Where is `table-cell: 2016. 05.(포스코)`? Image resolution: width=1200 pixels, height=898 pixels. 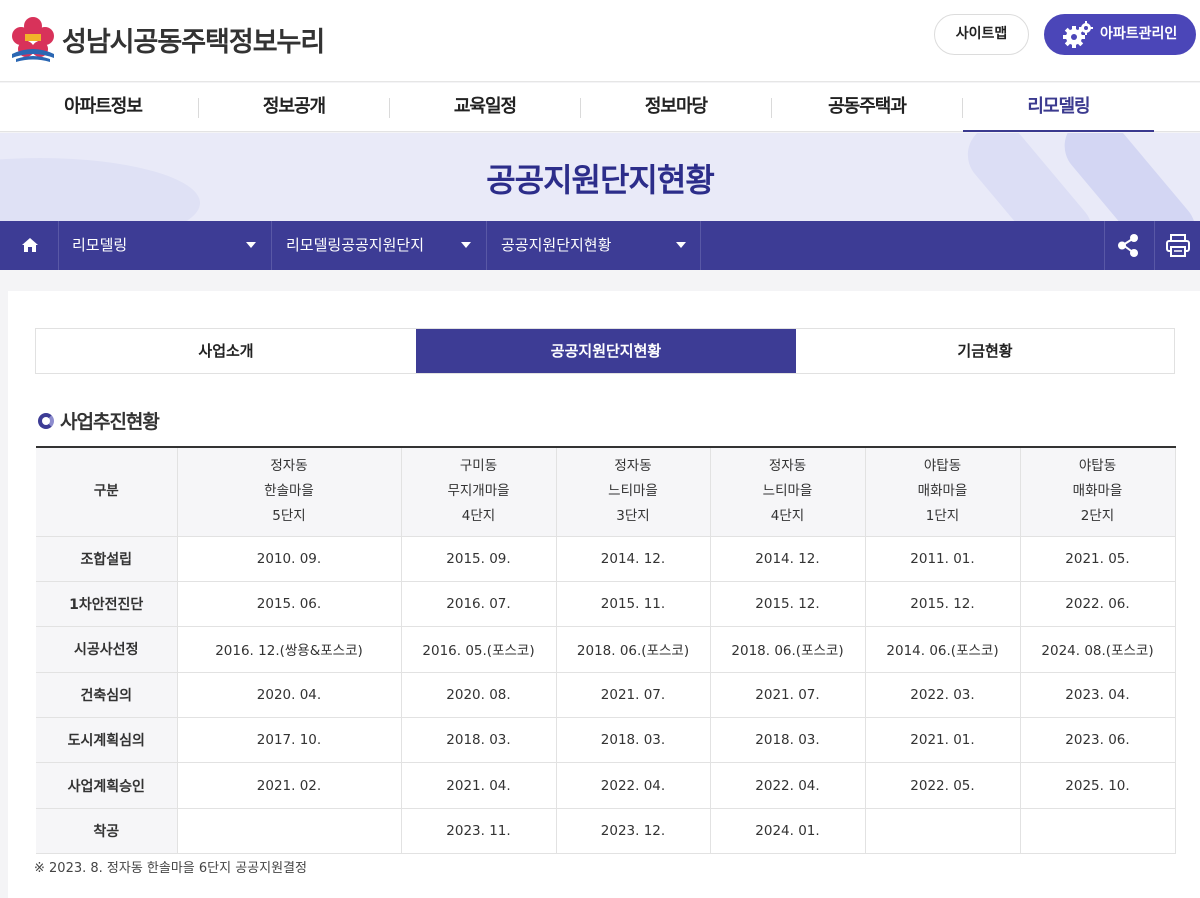
table-cell: 2016. 05.(포스코) is located at coordinates (478, 649).